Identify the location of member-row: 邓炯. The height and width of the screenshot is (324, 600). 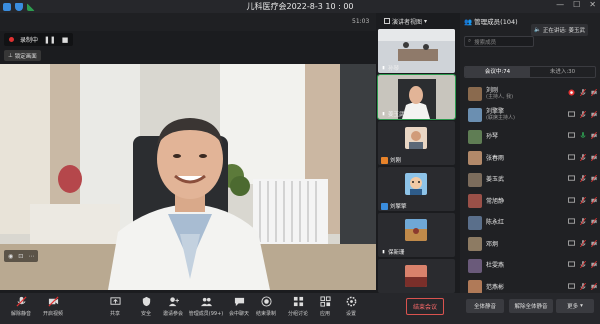
(530, 245).